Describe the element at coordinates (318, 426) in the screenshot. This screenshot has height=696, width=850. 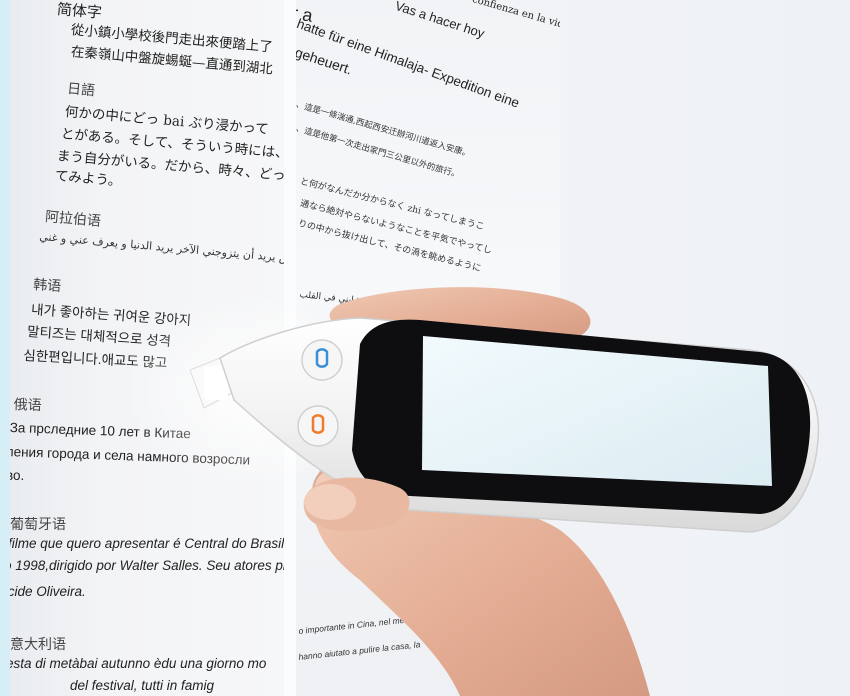
I see `translate-button-orange` at that location.